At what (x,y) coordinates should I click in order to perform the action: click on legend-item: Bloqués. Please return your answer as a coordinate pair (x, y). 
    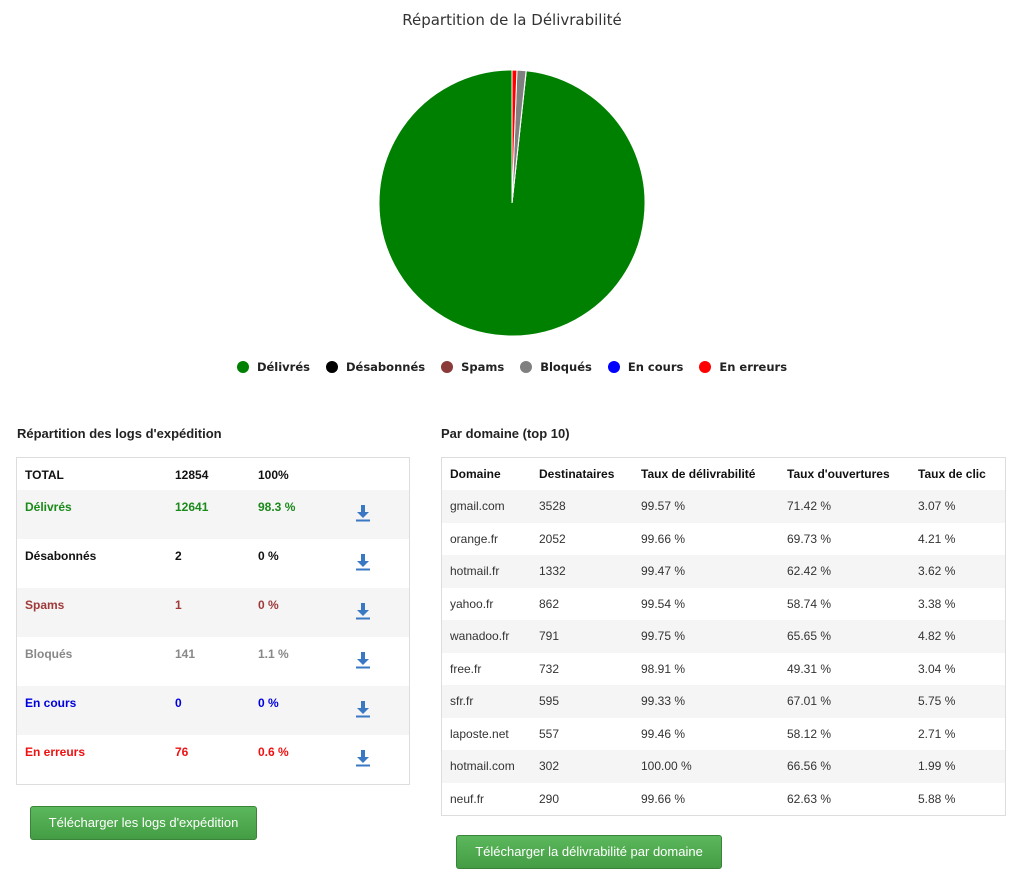
    Looking at the image, I should click on (556, 367).